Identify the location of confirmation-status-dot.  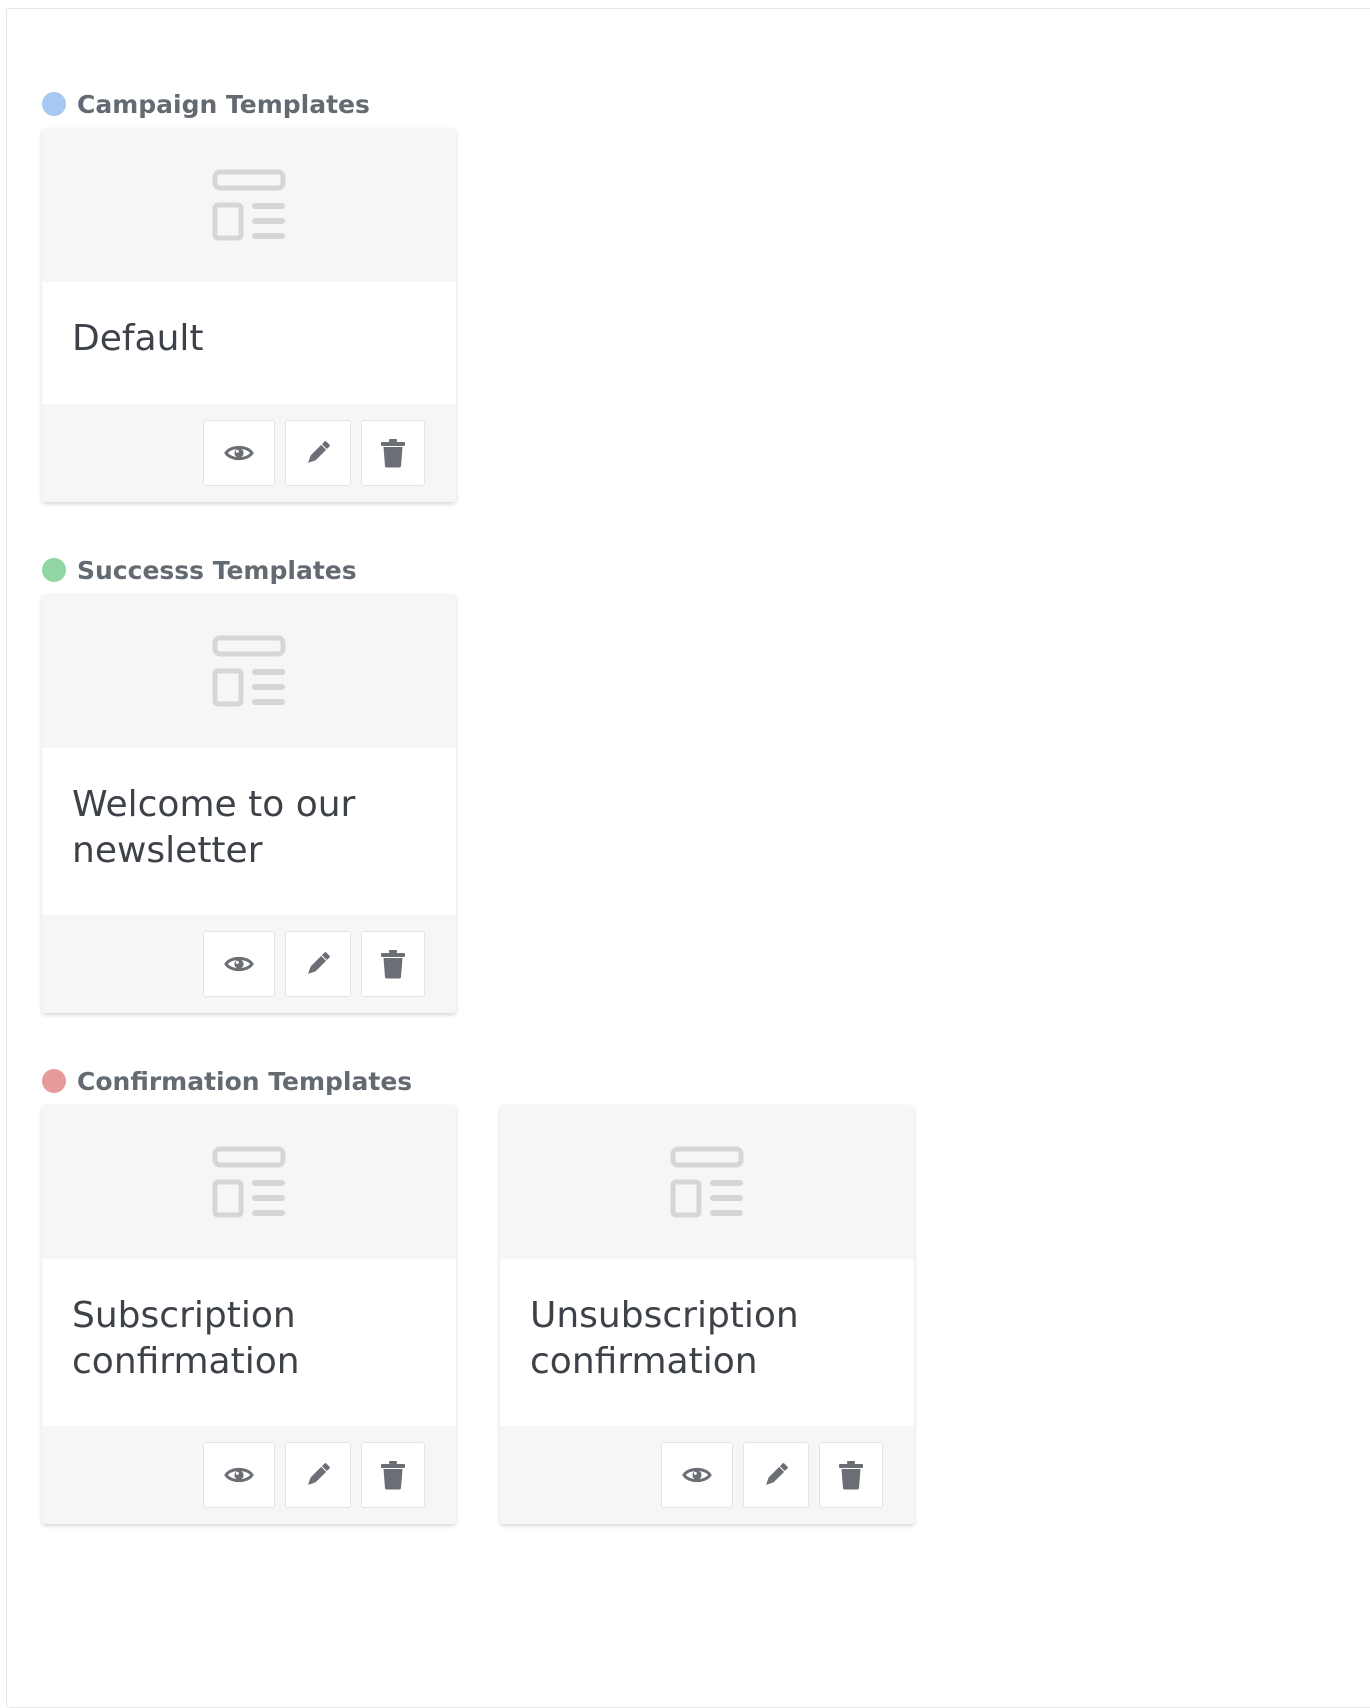
(54, 1081).